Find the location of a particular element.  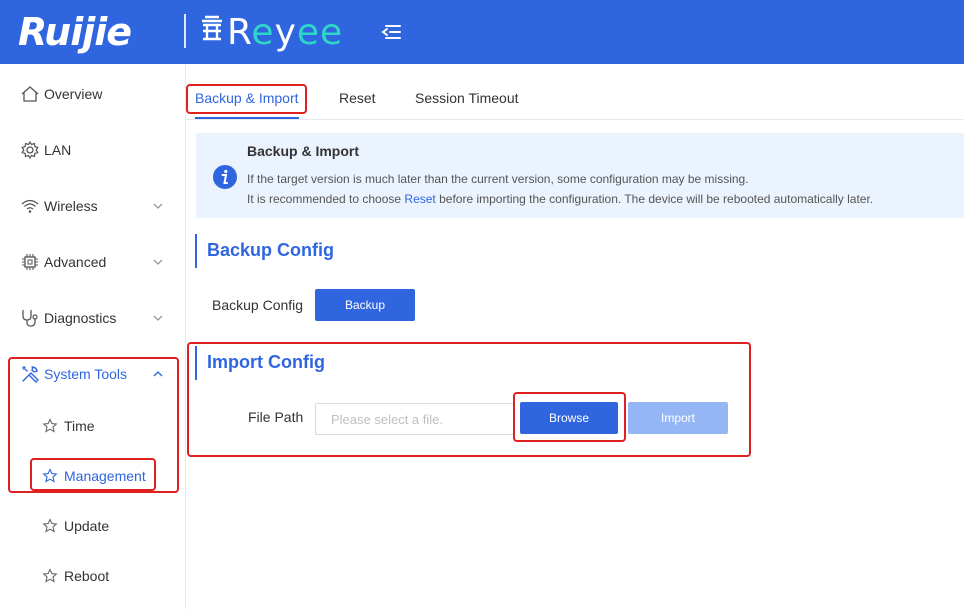

tools-icon is located at coordinates (30, 374).